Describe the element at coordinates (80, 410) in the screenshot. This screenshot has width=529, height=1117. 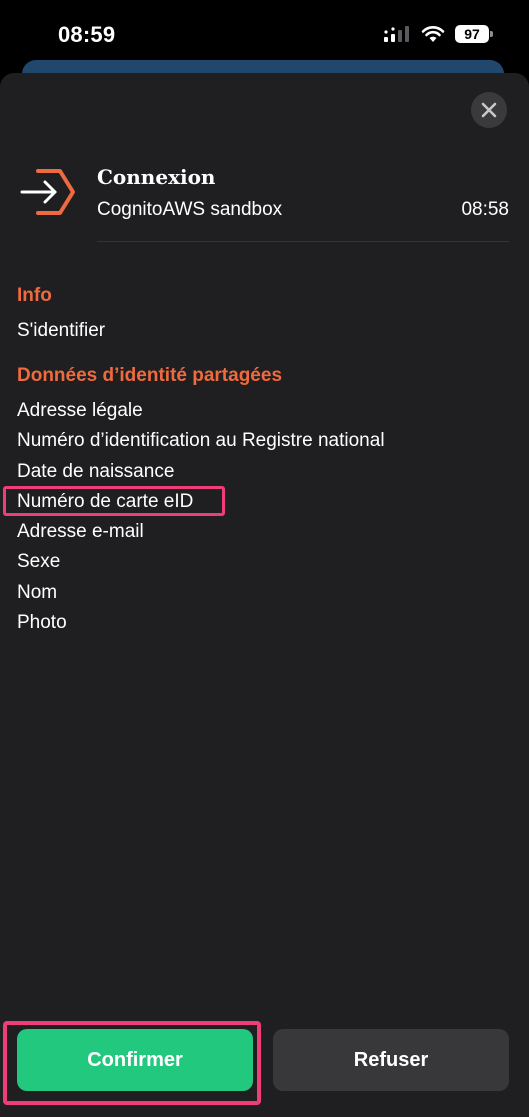
I see `list-item: Adresse légale` at that location.